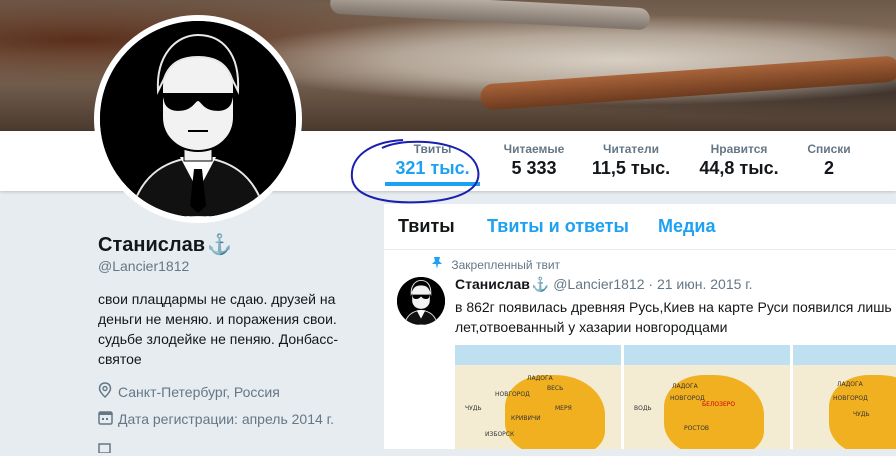 This screenshot has width=896, height=456. I want to click on stat-following-label: Читаемые, so click(534, 149).